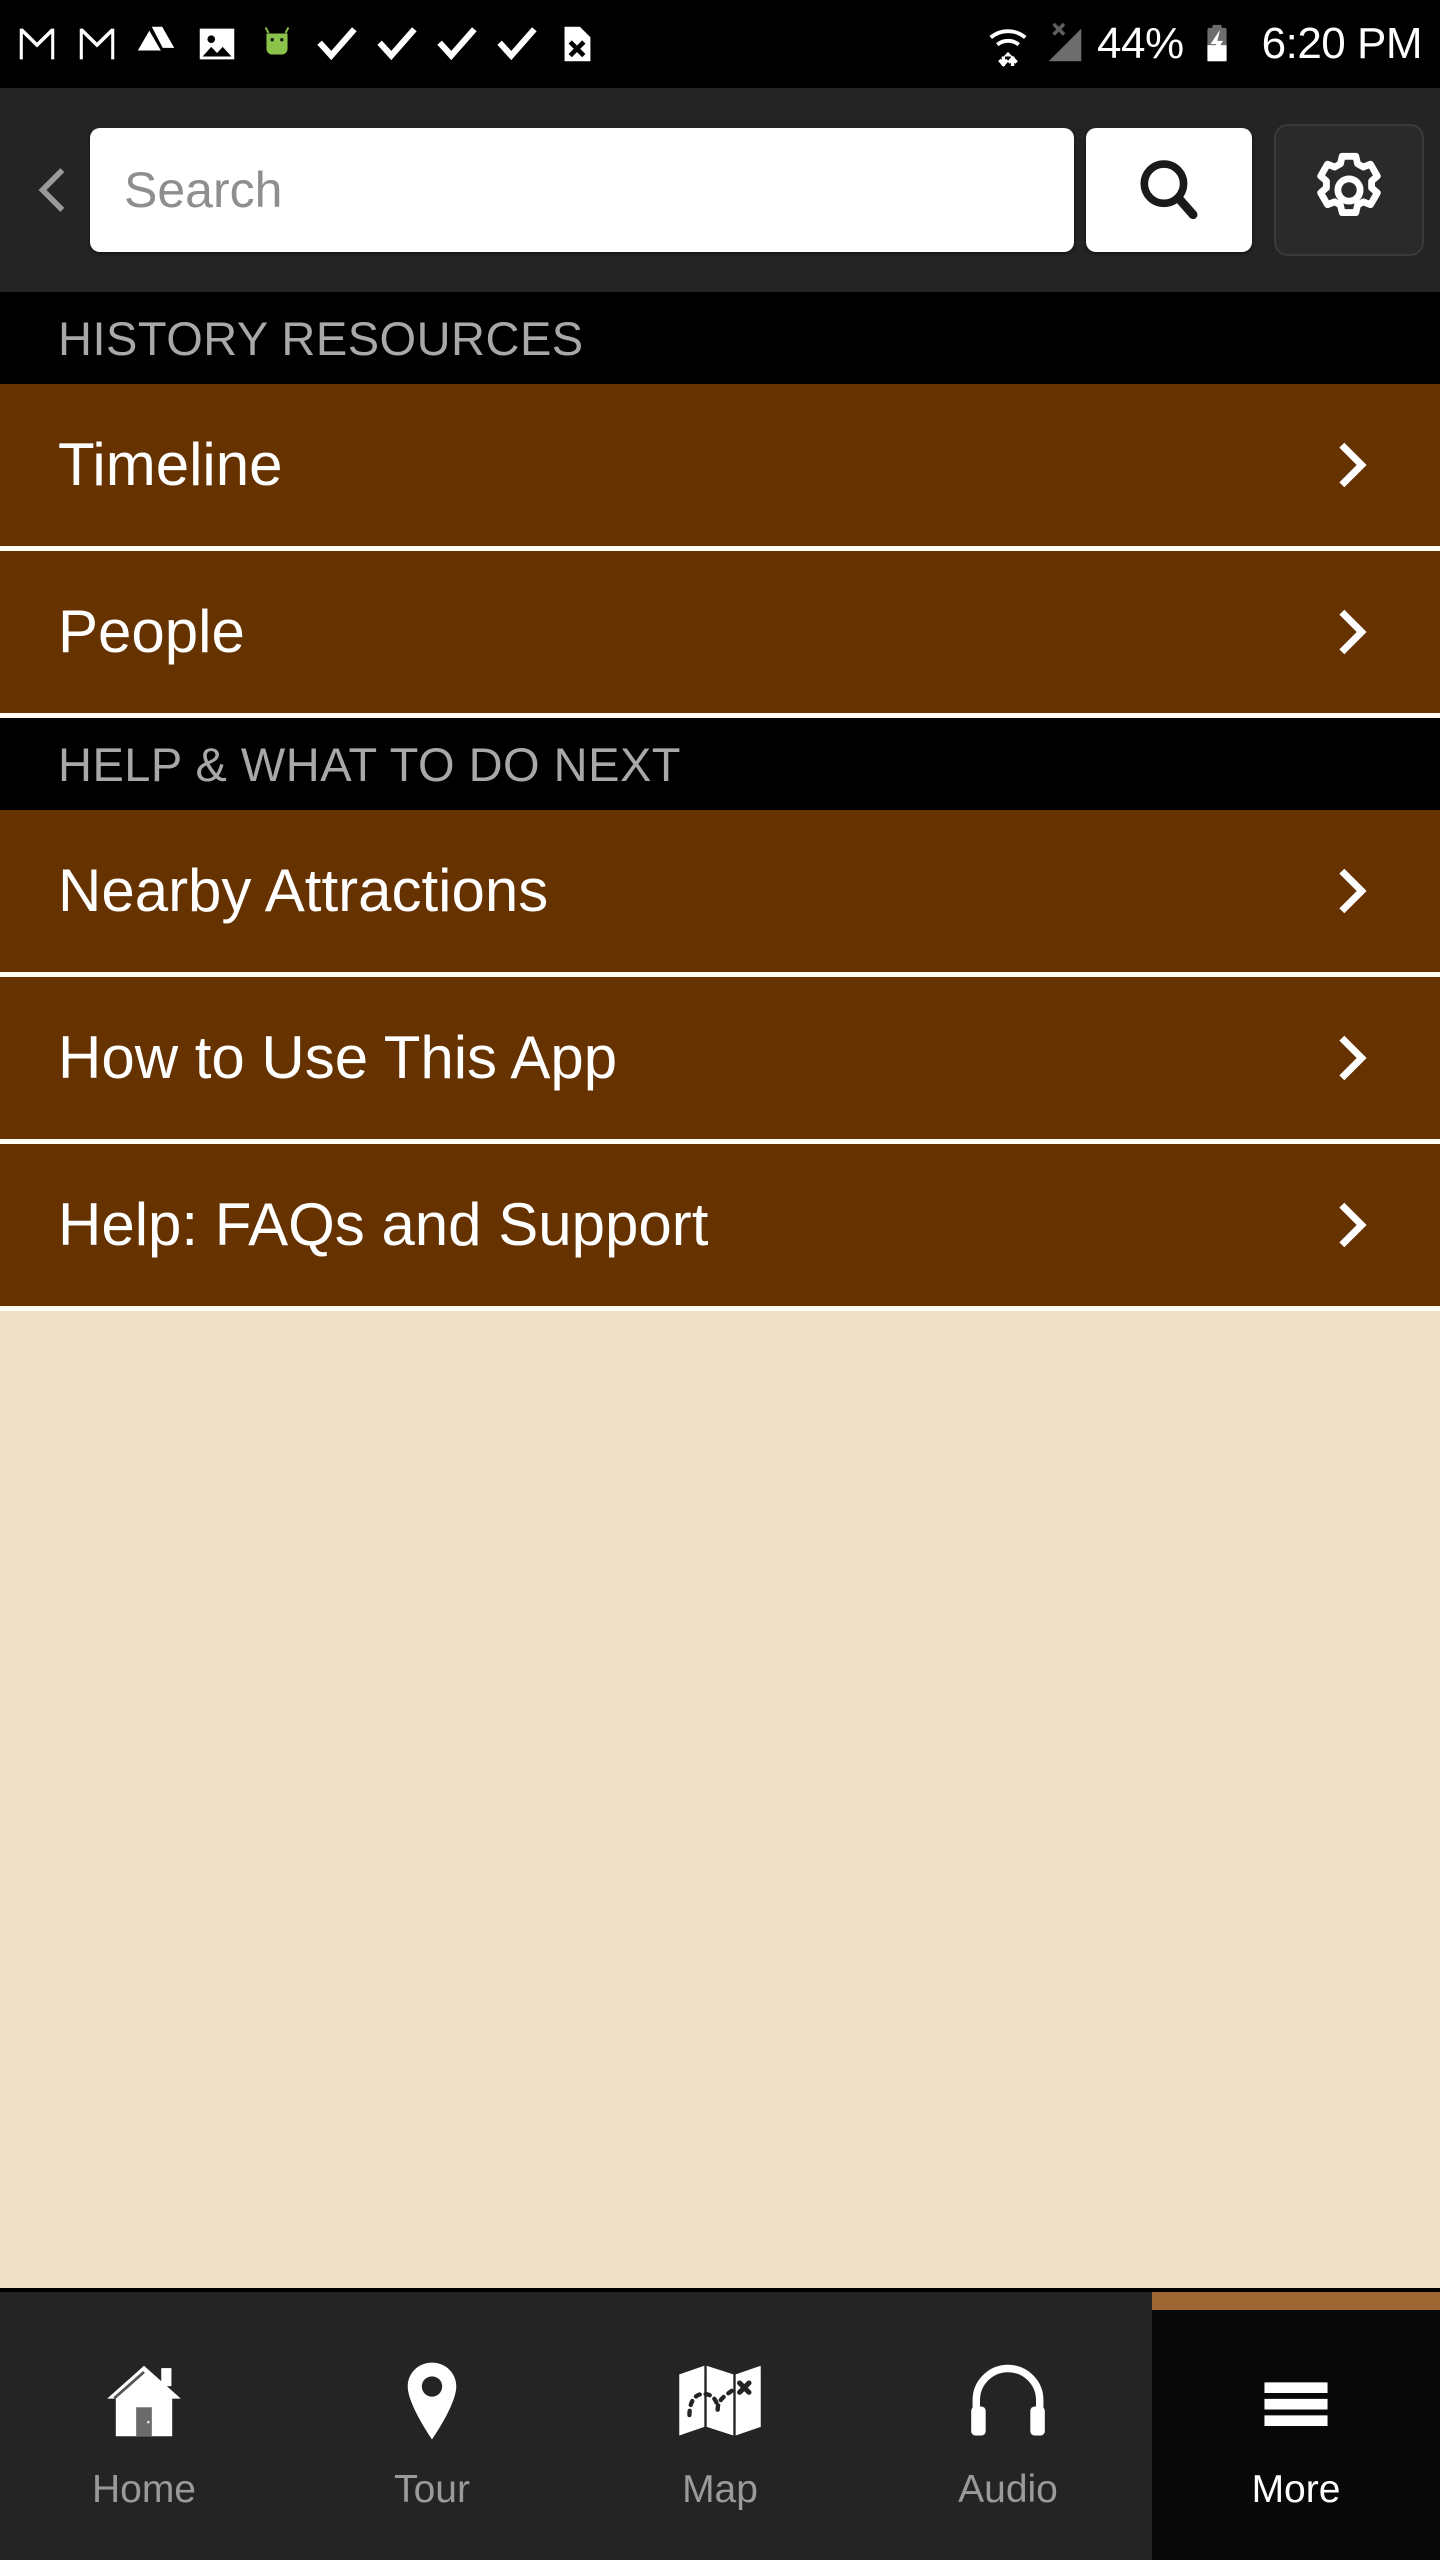  I want to click on photos-icon, so click(217, 44).